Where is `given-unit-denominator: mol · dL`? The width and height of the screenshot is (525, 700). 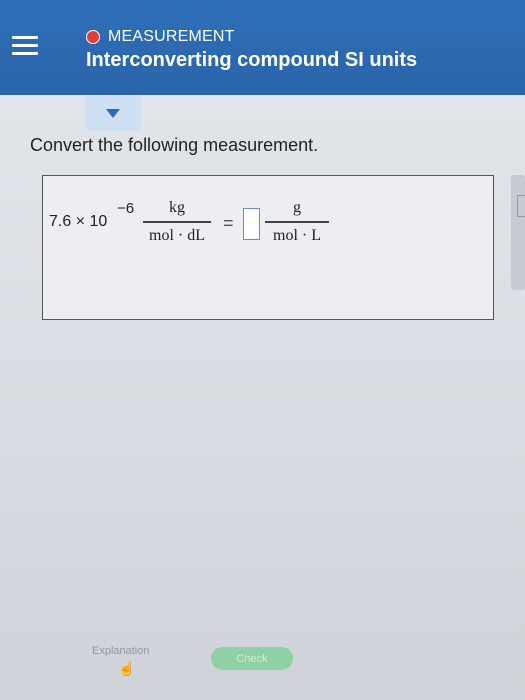 given-unit-denominator: mol · dL is located at coordinates (177, 235).